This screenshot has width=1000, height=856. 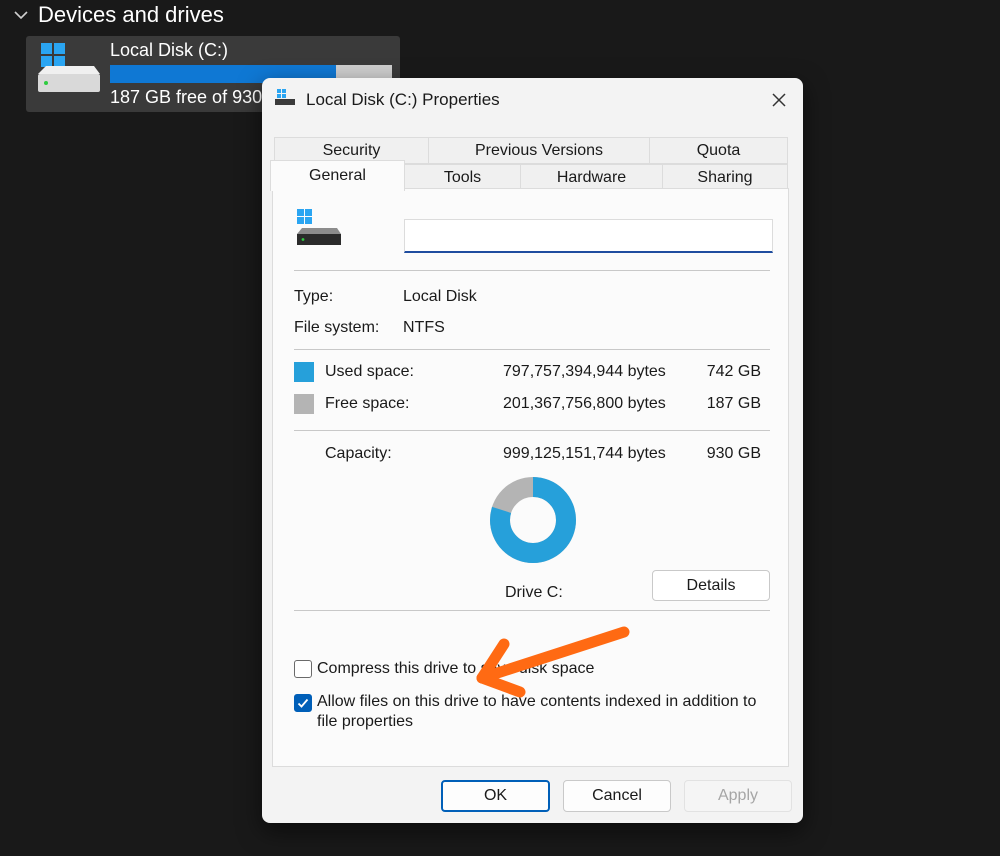 What do you see at coordinates (285, 97) in the screenshot?
I see `drive-icon` at bounding box center [285, 97].